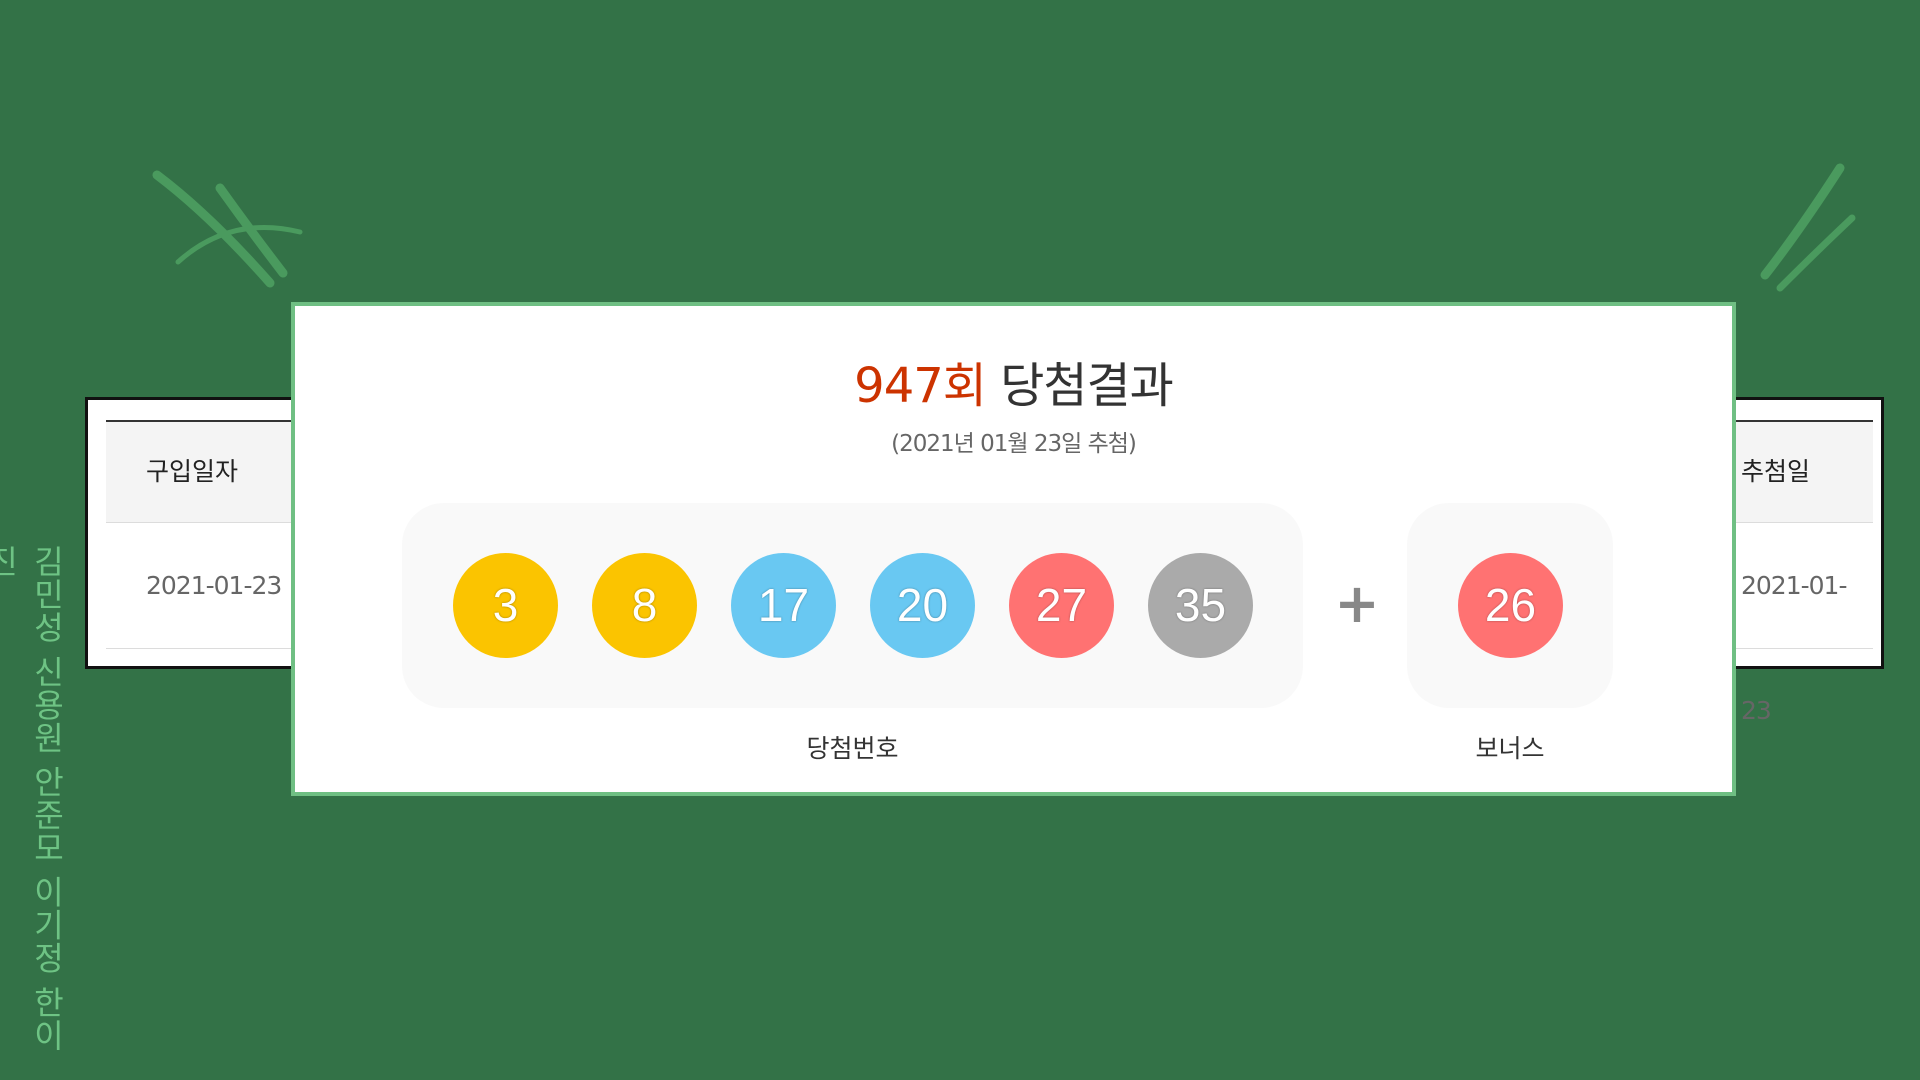 The width and height of the screenshot is (1920, 1080). What do you see at coordinates (1794, 648) in the screenshot?
I see `draw-date-cell: 2021-01-23` at bounding box center [1794, 648].